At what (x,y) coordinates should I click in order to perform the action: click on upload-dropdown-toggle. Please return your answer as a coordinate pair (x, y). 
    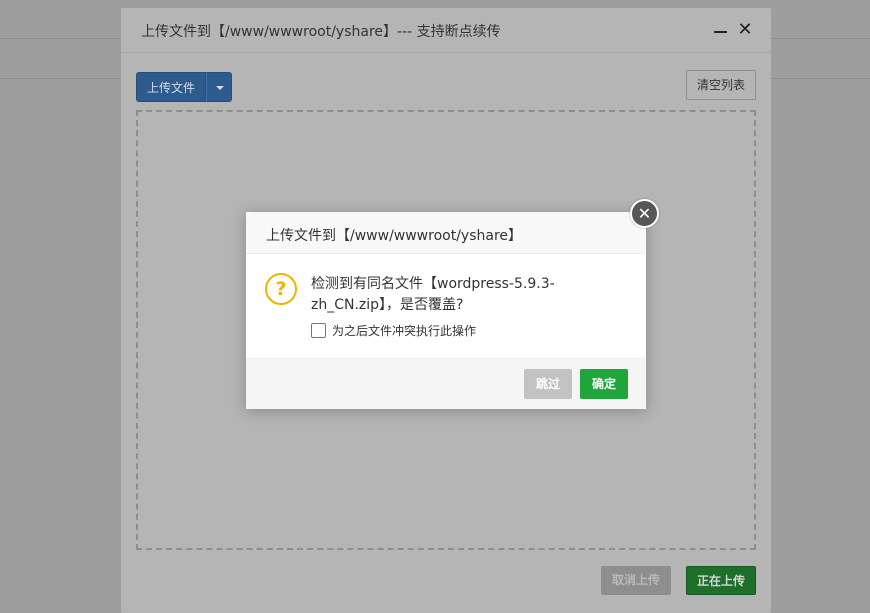
    Looking at the image, I should click on (219, 87).